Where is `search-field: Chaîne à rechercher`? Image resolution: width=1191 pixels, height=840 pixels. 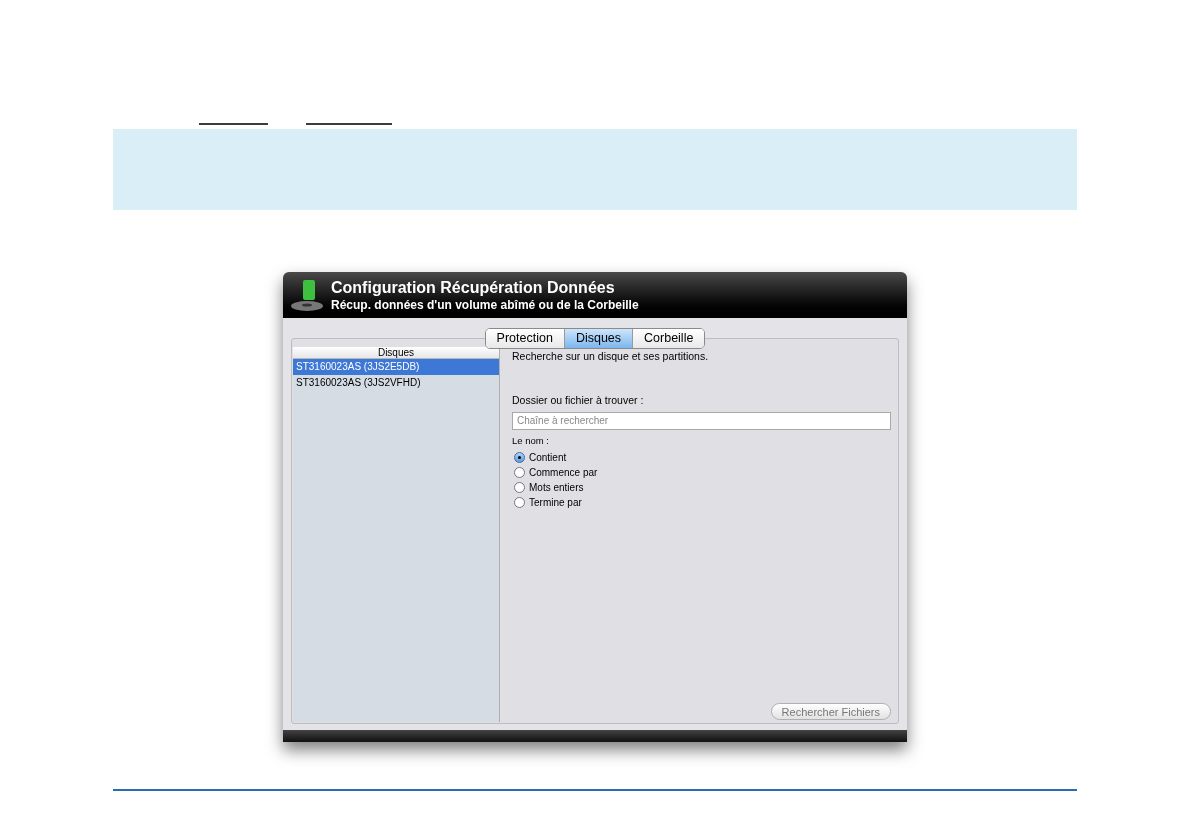
search-field: Chaîne à rechercher is located at coordinates (701, 420).